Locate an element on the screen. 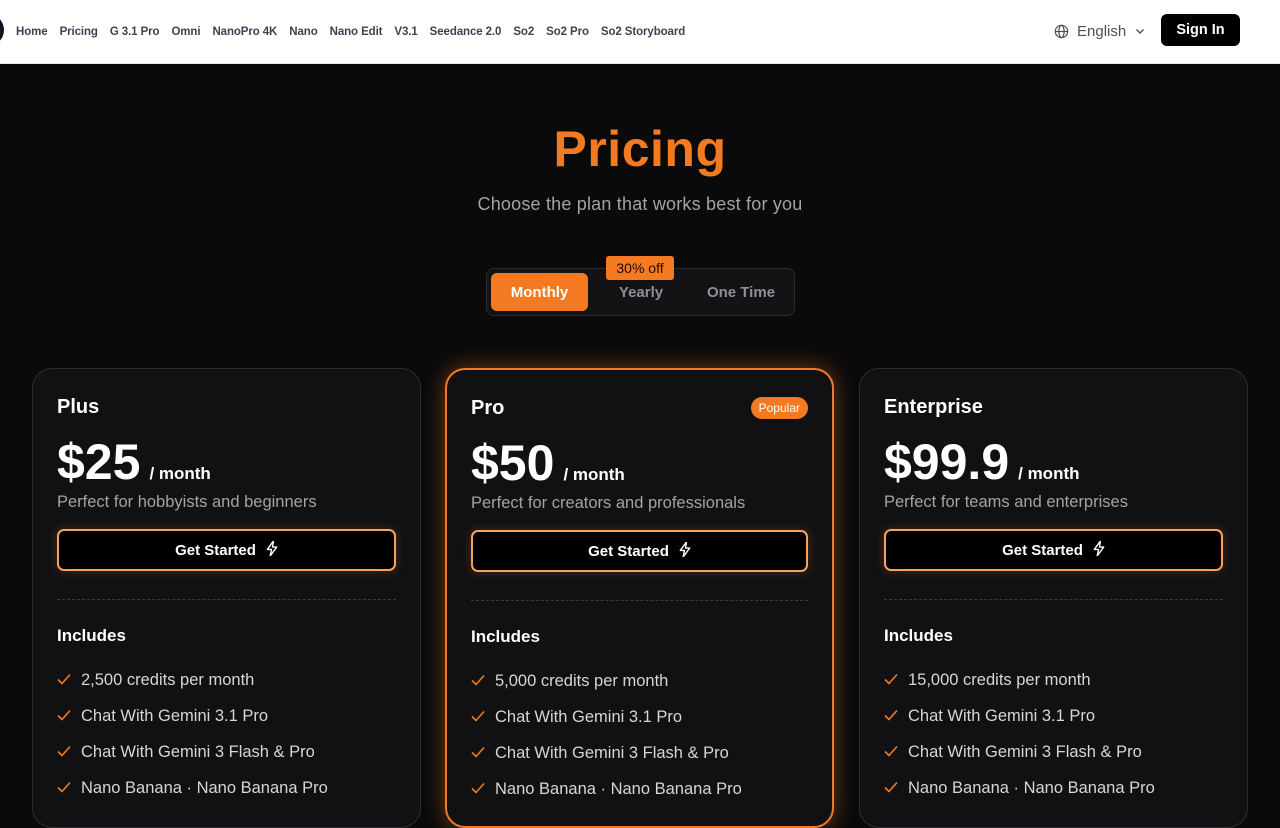 This screenshot has width=1280, height=828. tab-one-time: One Time is located at coordinates (741, 292).